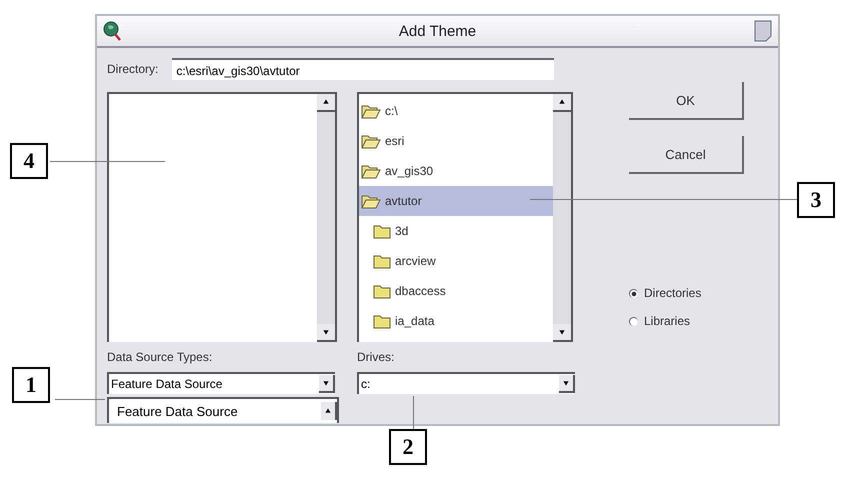  I want to click on folder-list: c:\ esri av_gis30 avtutor 3d arcview dbaccess ia_data, so click(465, 217).